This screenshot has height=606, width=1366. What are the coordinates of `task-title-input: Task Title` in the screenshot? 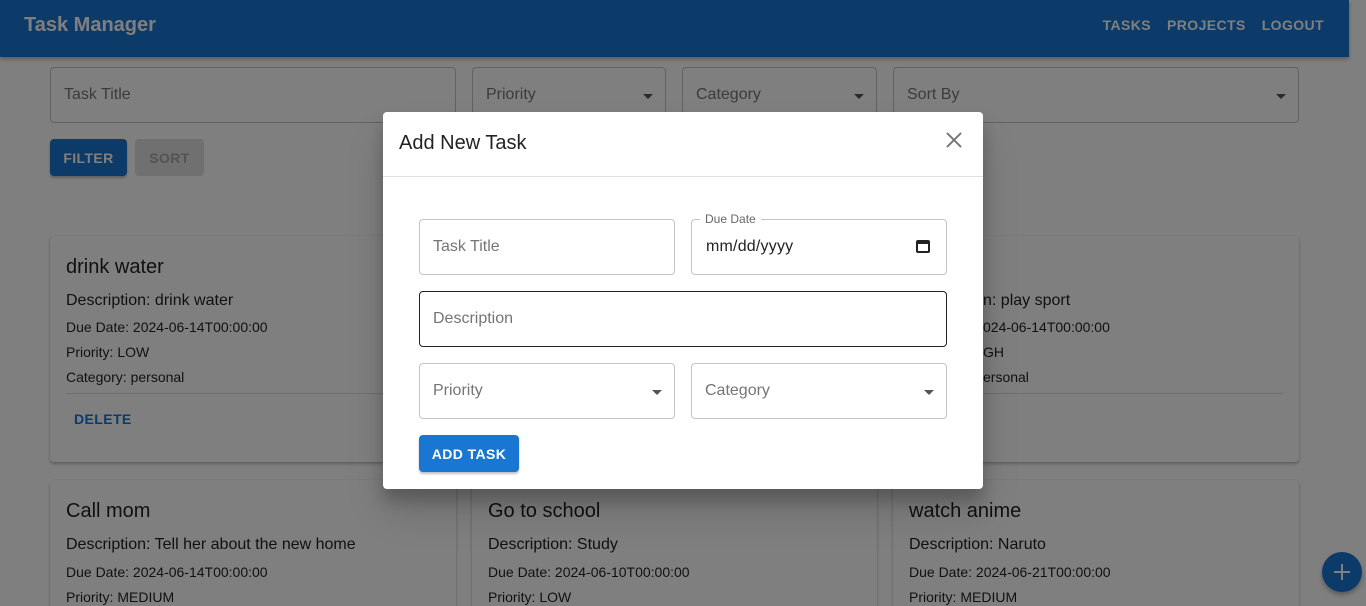 It's located at (547, 247).